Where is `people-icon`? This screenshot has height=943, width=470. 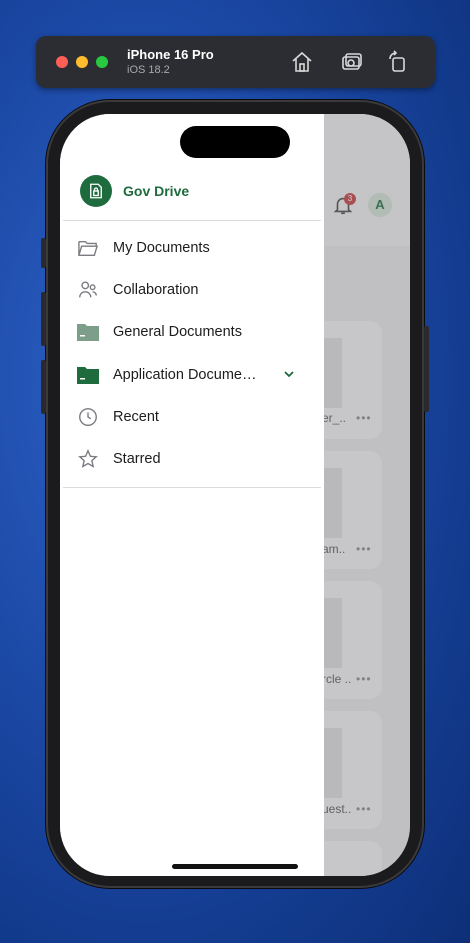 people-icon is located at coordinates (88, 290).